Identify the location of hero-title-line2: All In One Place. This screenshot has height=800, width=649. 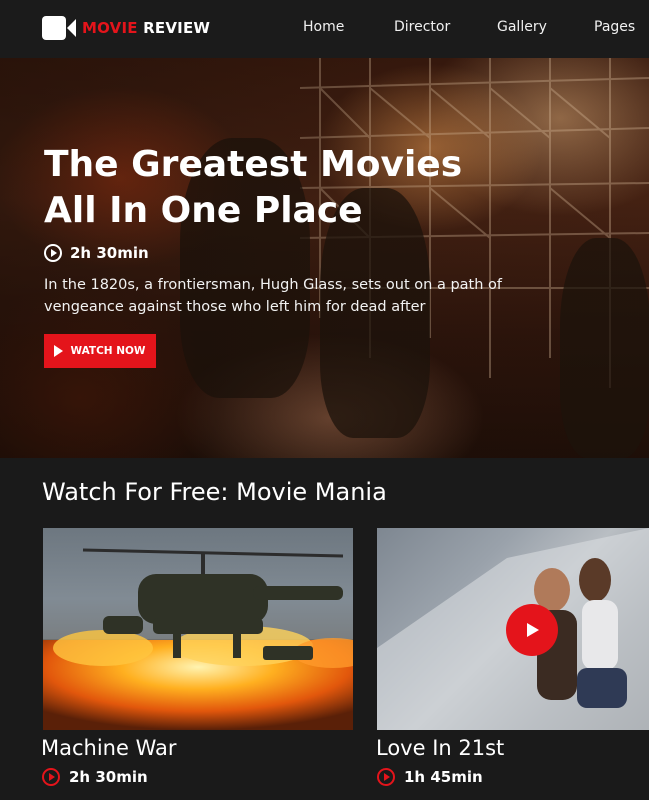
(203, 210).